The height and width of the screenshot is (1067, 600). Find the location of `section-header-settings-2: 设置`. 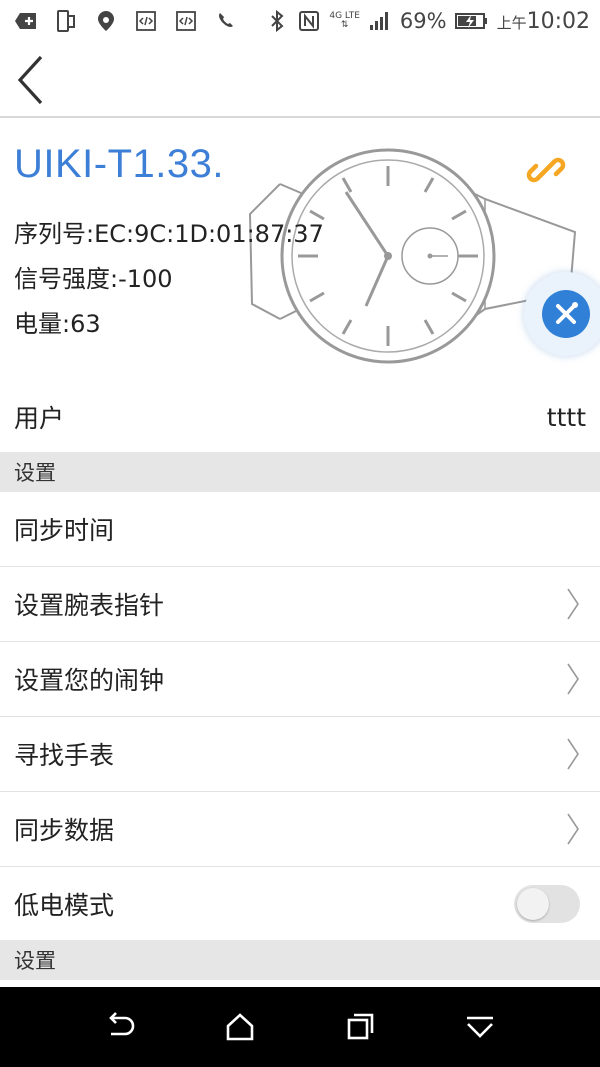

section-header-settings-2: 设置 is located at coordinates (300, 960).